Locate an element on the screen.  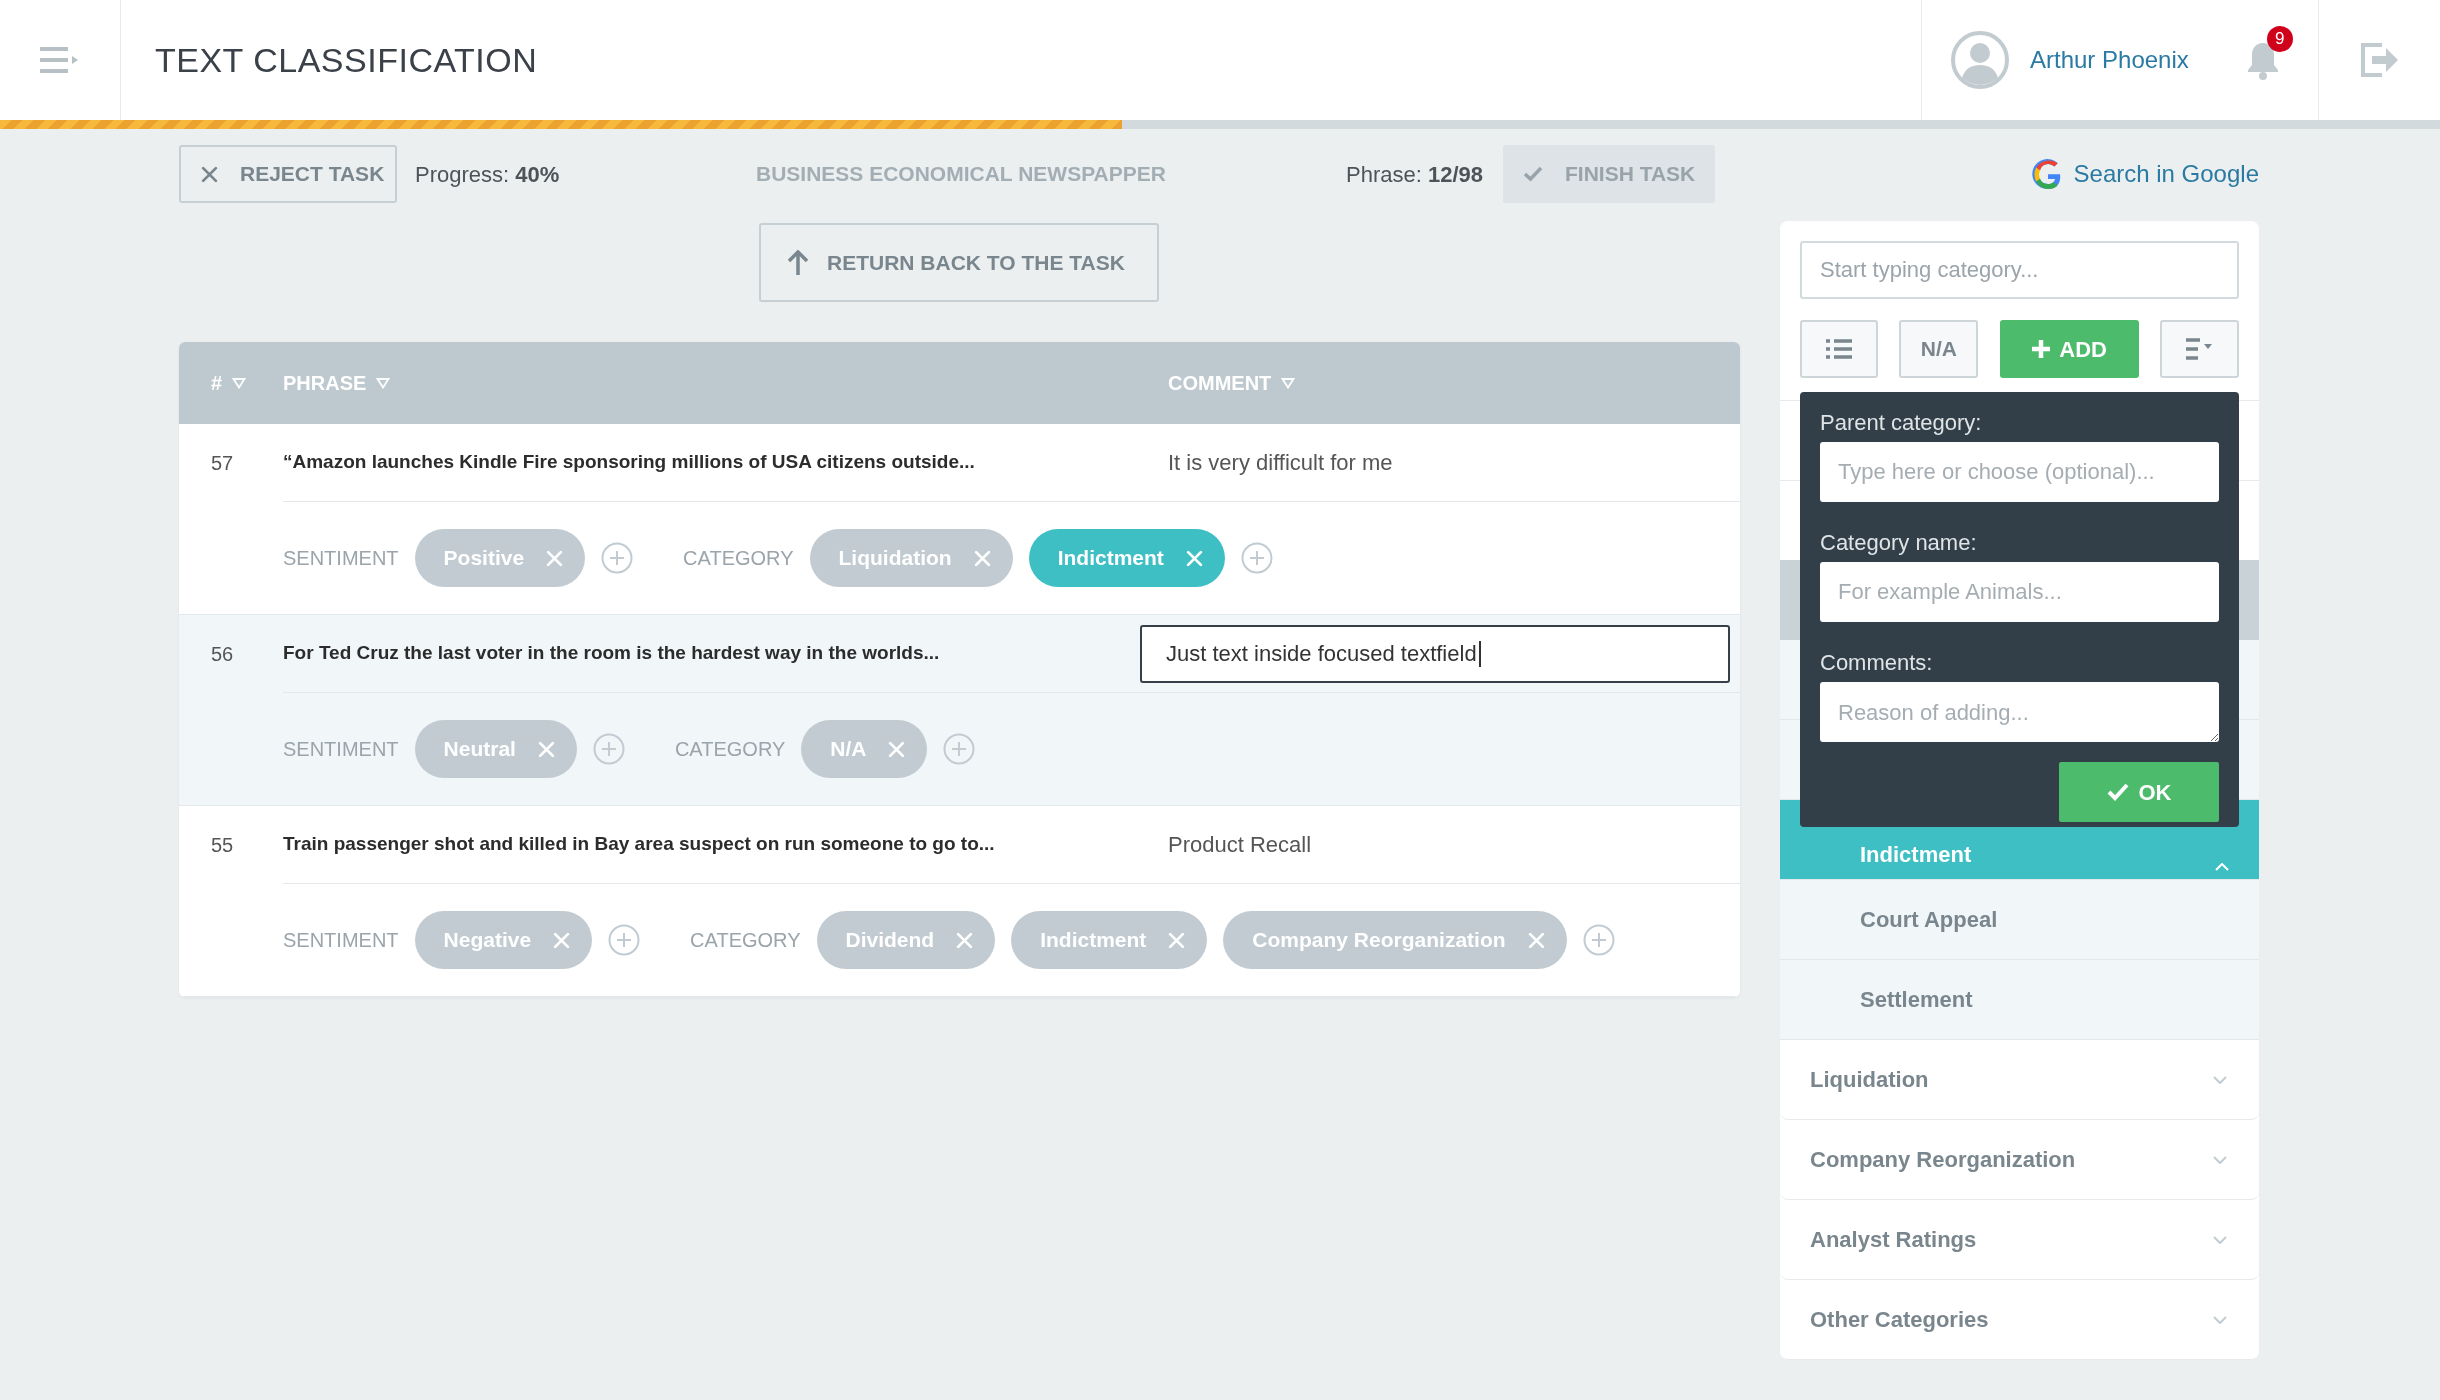
return-to-task-button: RETURN BACK TO THE TASK is located at coordinates (959, 262).